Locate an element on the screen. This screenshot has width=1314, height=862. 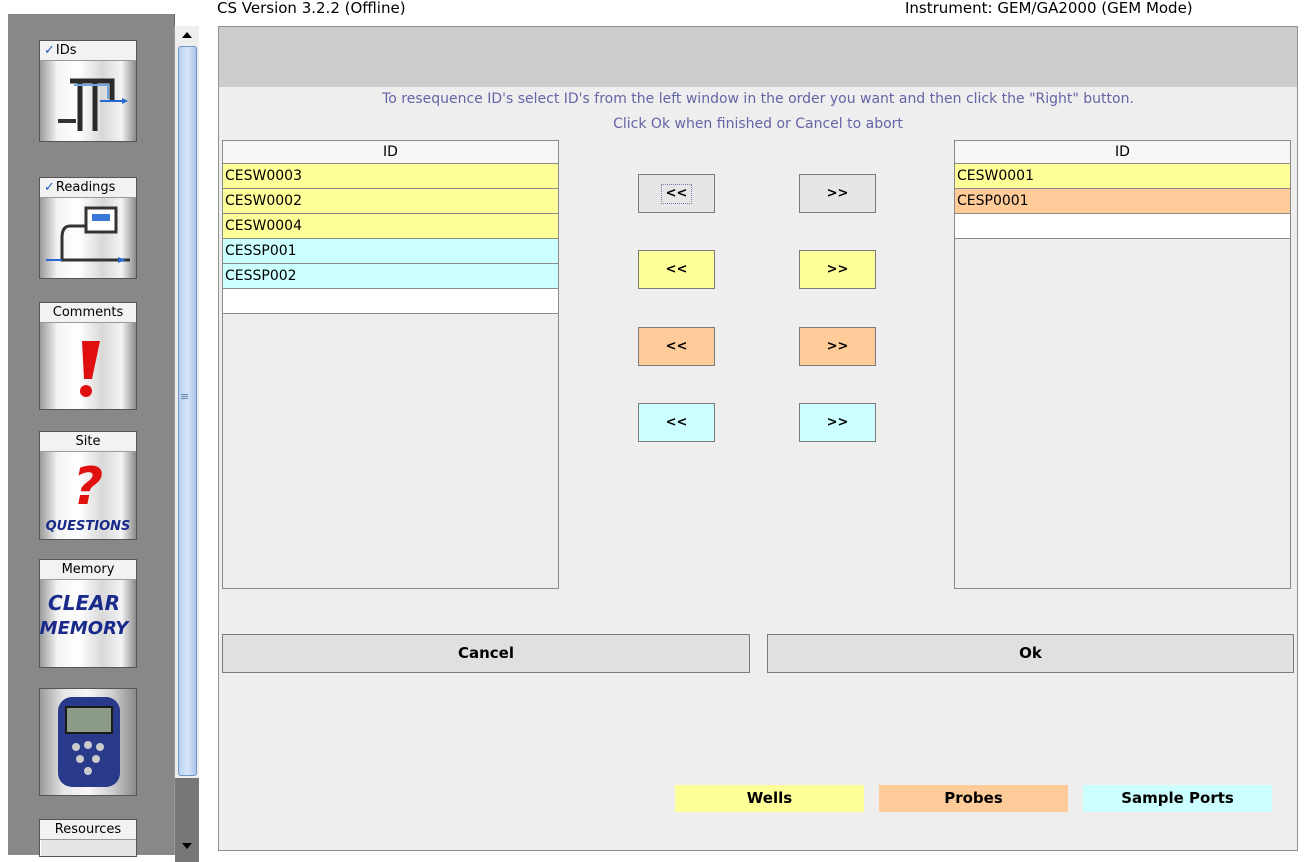
pipe-network-icon is located at coordinates (88, 101).